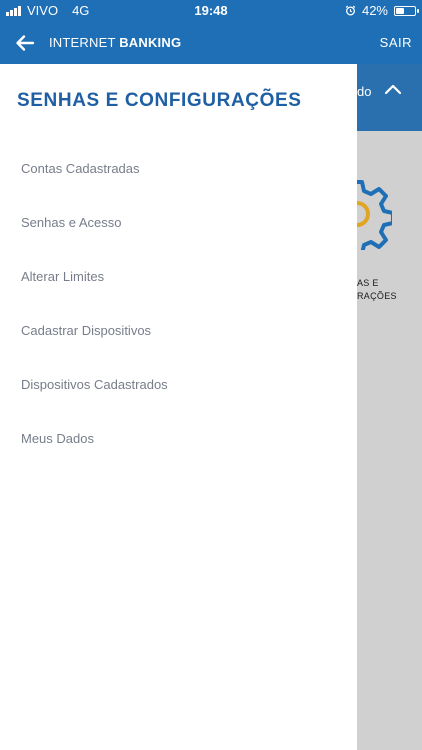  Describe the element at coordinates (406, 10) in the screenshot. I see `battery-icon` at that location.